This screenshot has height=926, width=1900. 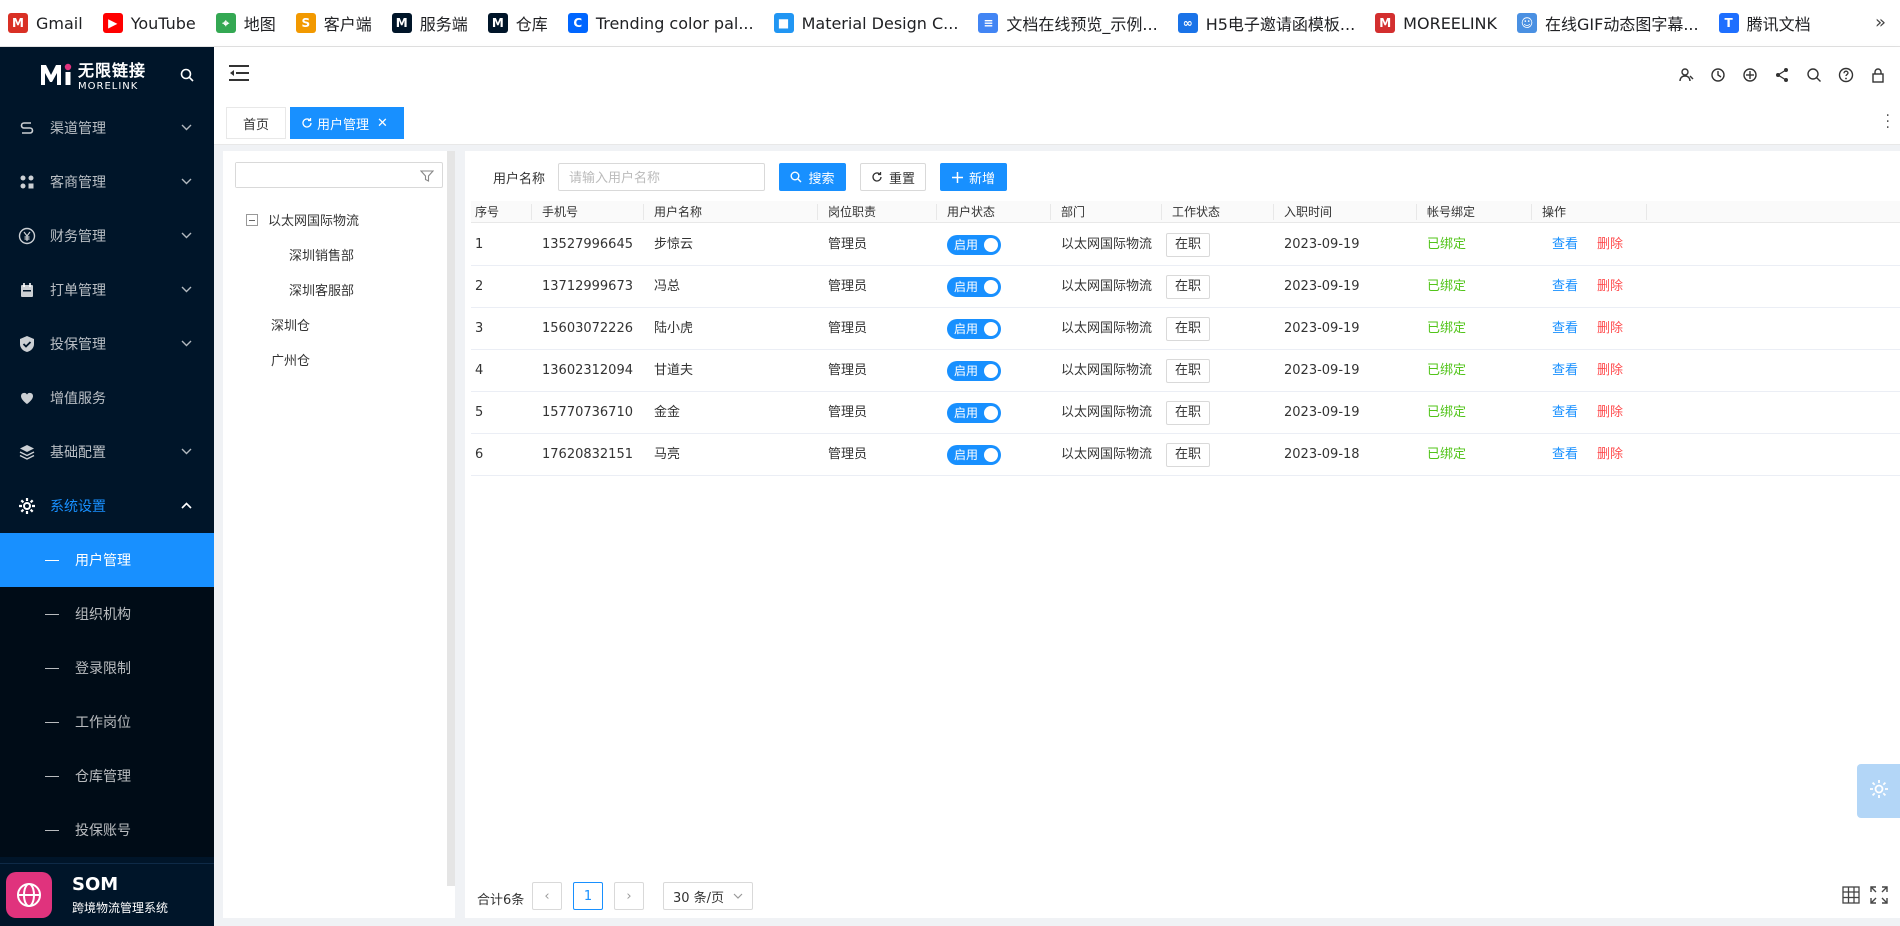 I want to click on globe-plus-icon, so click(x=1750, y=75).